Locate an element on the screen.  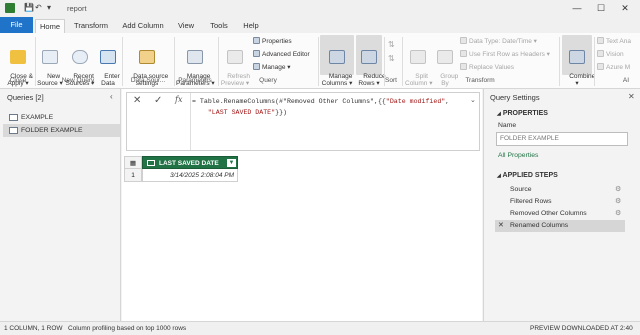
window-title: report is located at coordinates (77, 8).